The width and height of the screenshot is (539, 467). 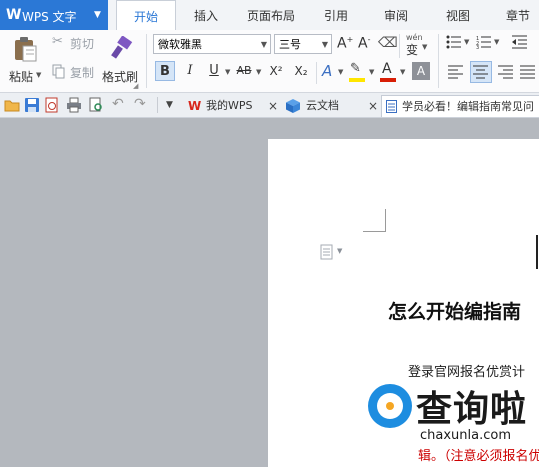 I want to click on font-color-label: A, so click(x=387, y=69).